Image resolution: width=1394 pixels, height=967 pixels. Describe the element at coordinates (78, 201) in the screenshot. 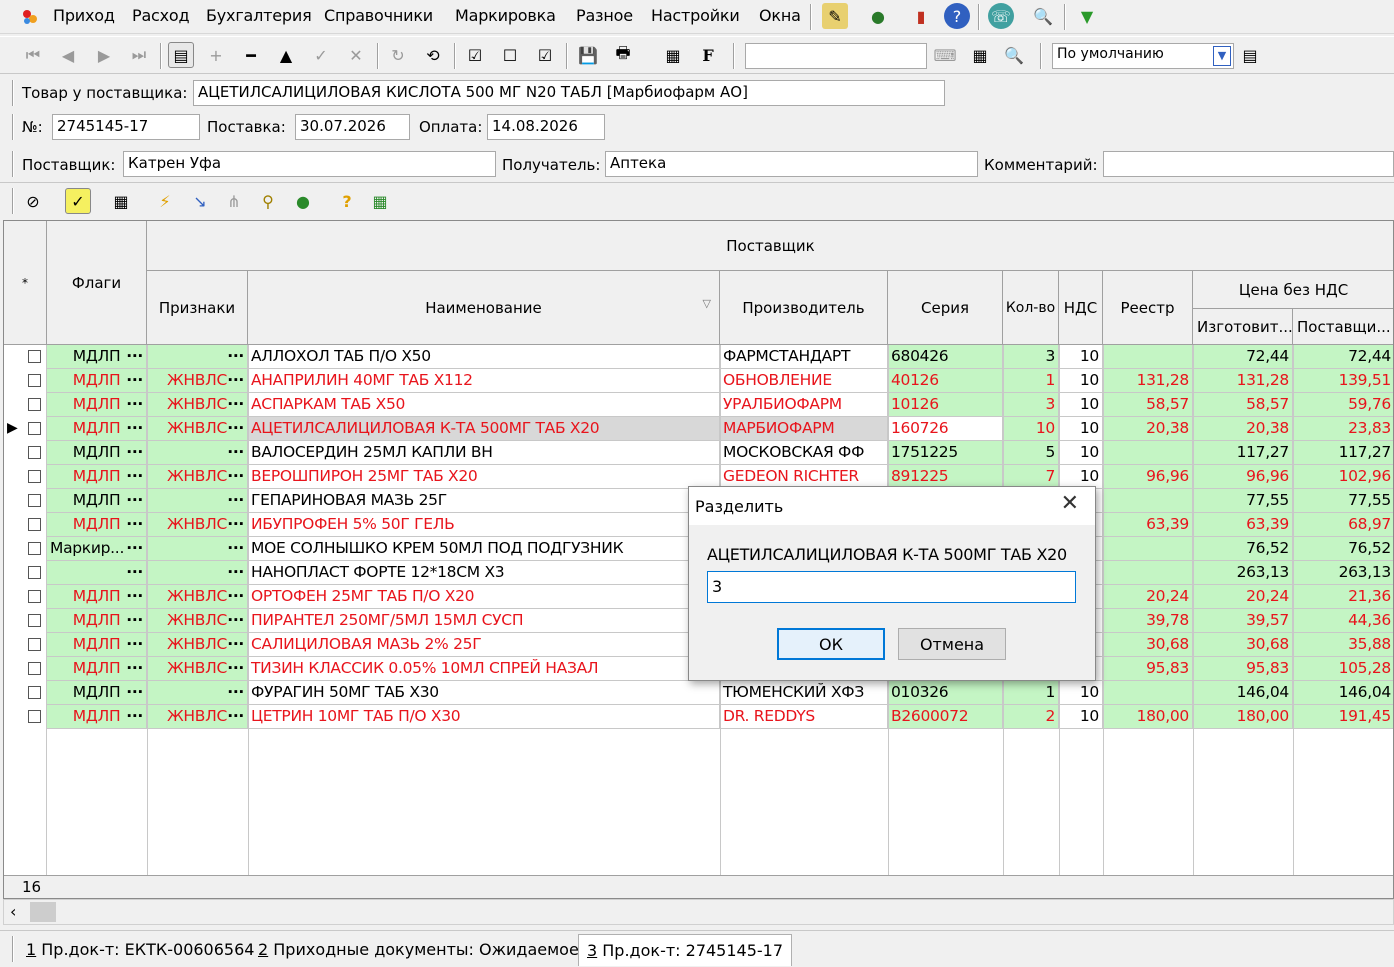

I see `mark-icon: ✓` at that location.